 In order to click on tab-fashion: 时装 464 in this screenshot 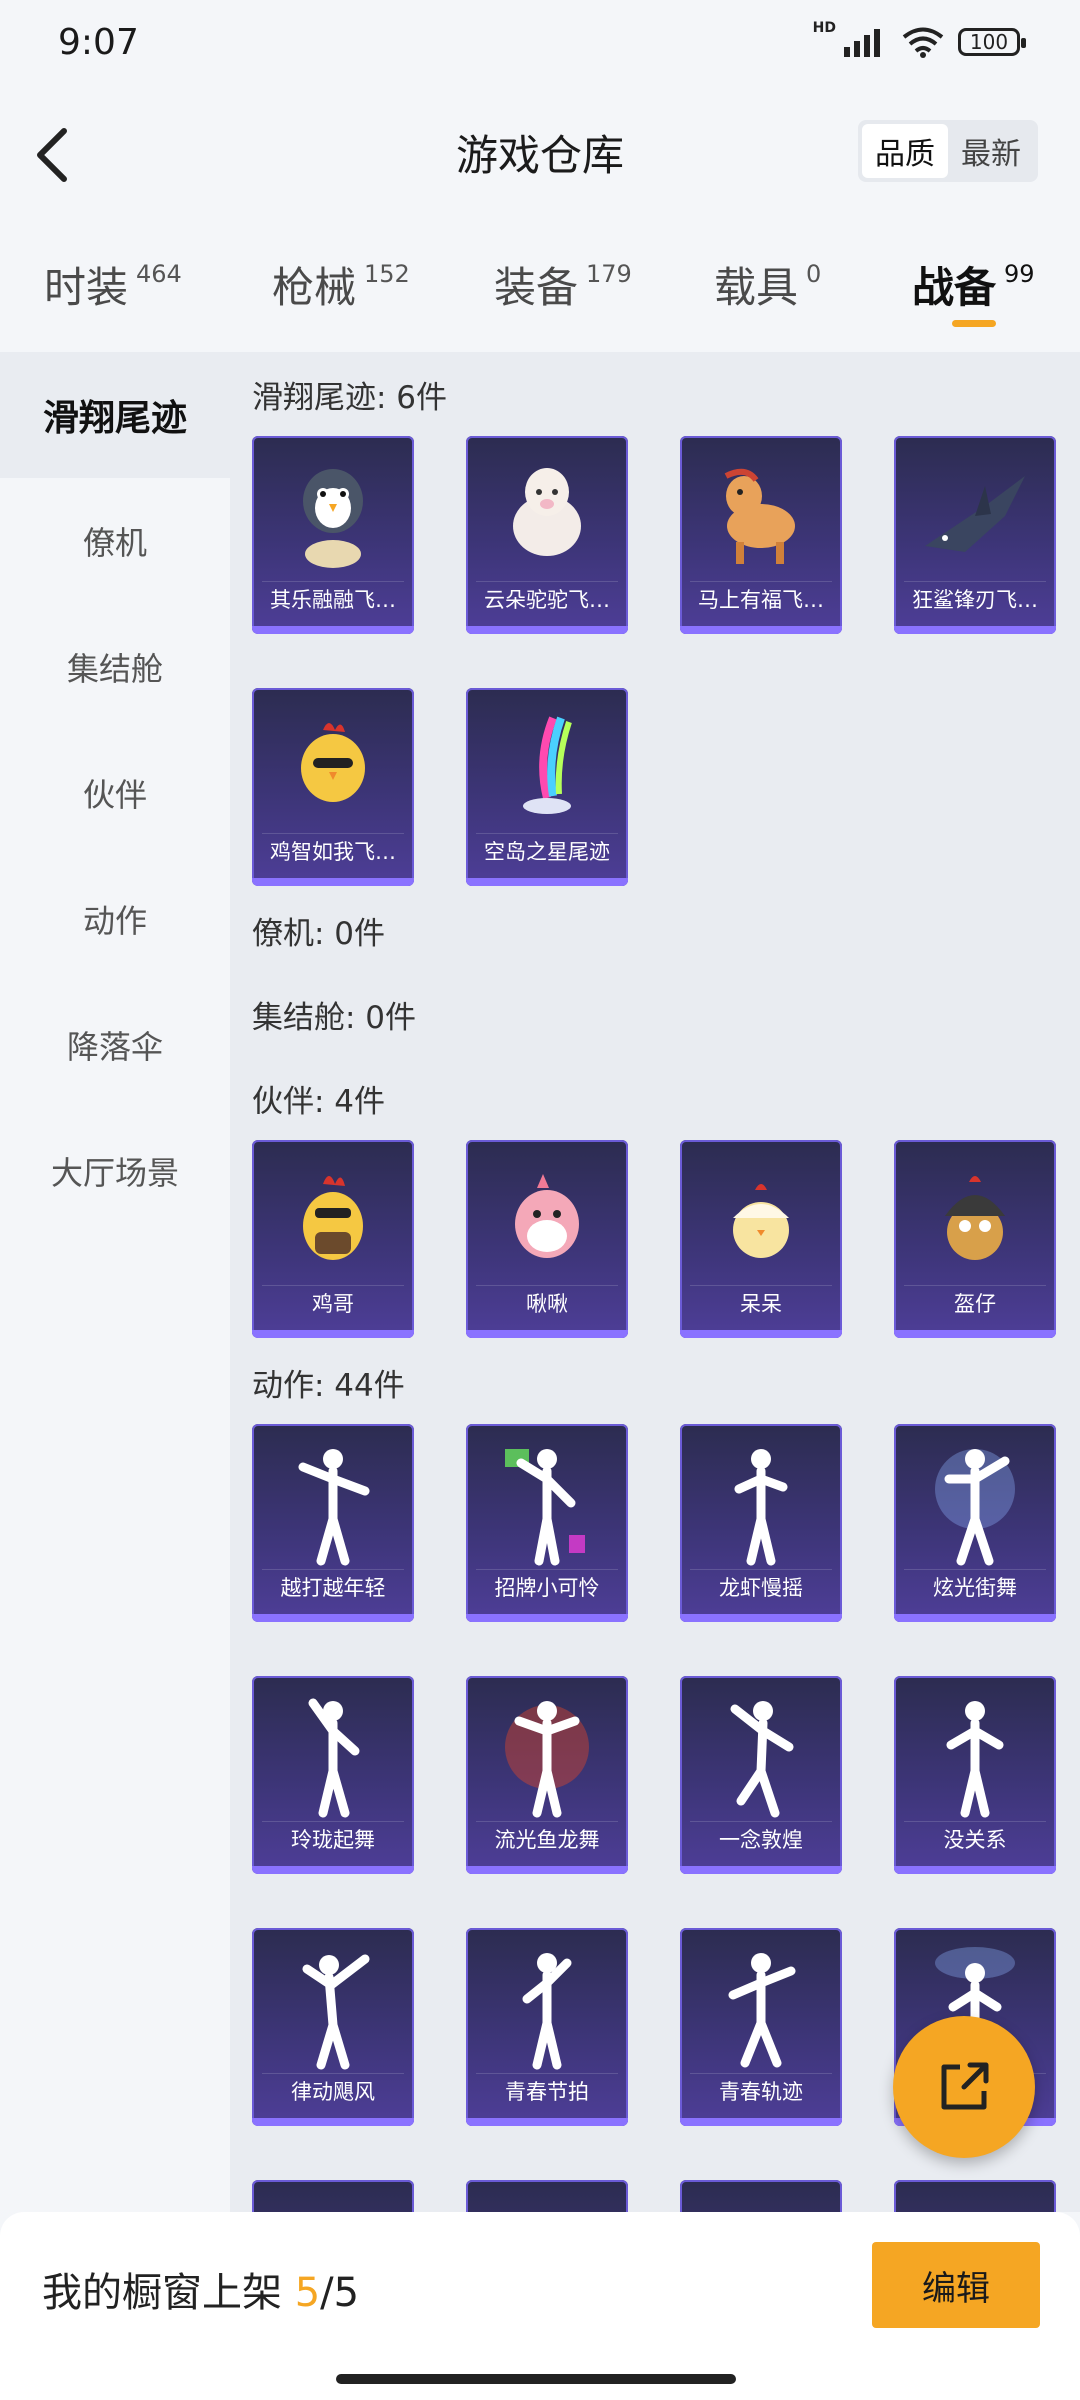, I will do `click(113, 284)`.